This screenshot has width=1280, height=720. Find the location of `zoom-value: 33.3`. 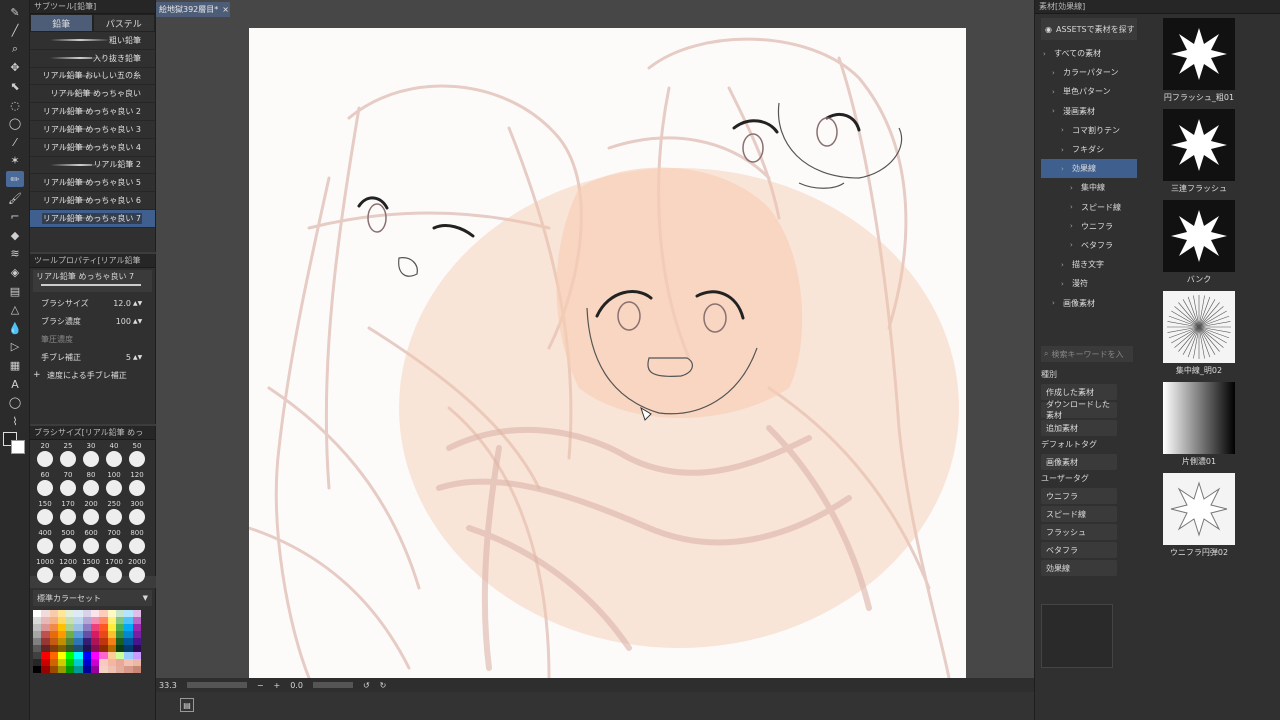

zoom-value: 33.3 is located at coordinates (168, 685).